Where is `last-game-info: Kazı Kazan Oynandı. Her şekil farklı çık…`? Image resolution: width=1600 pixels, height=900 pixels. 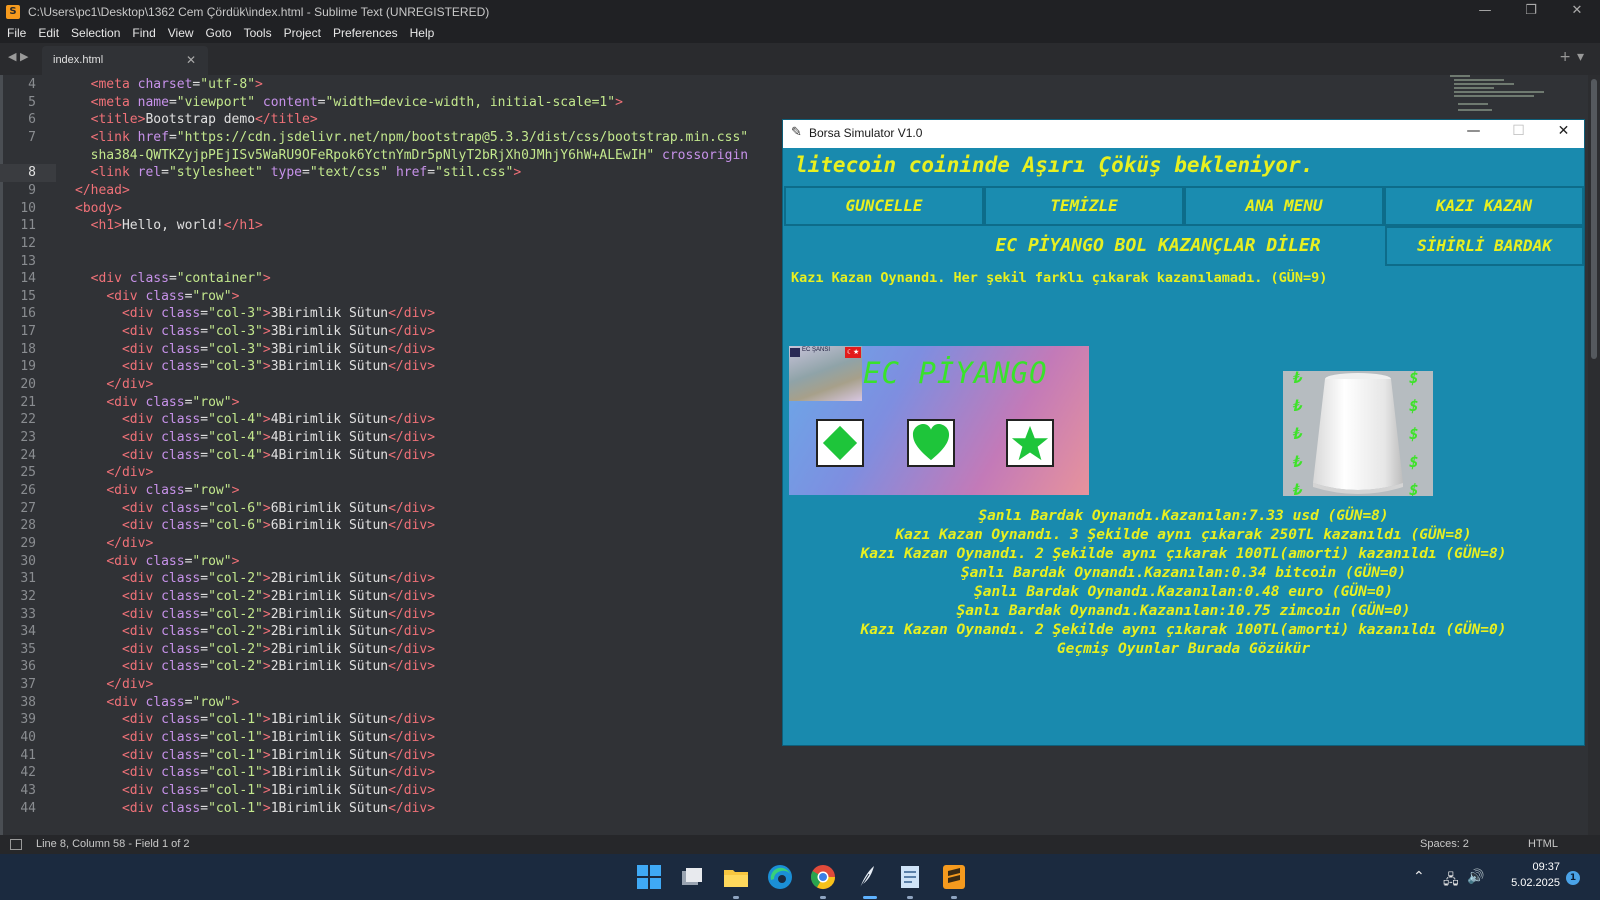
last-game-info: Kazı Kazan Oynandı. Her şekil farklı çık… is located at coordinates (1059, 278).